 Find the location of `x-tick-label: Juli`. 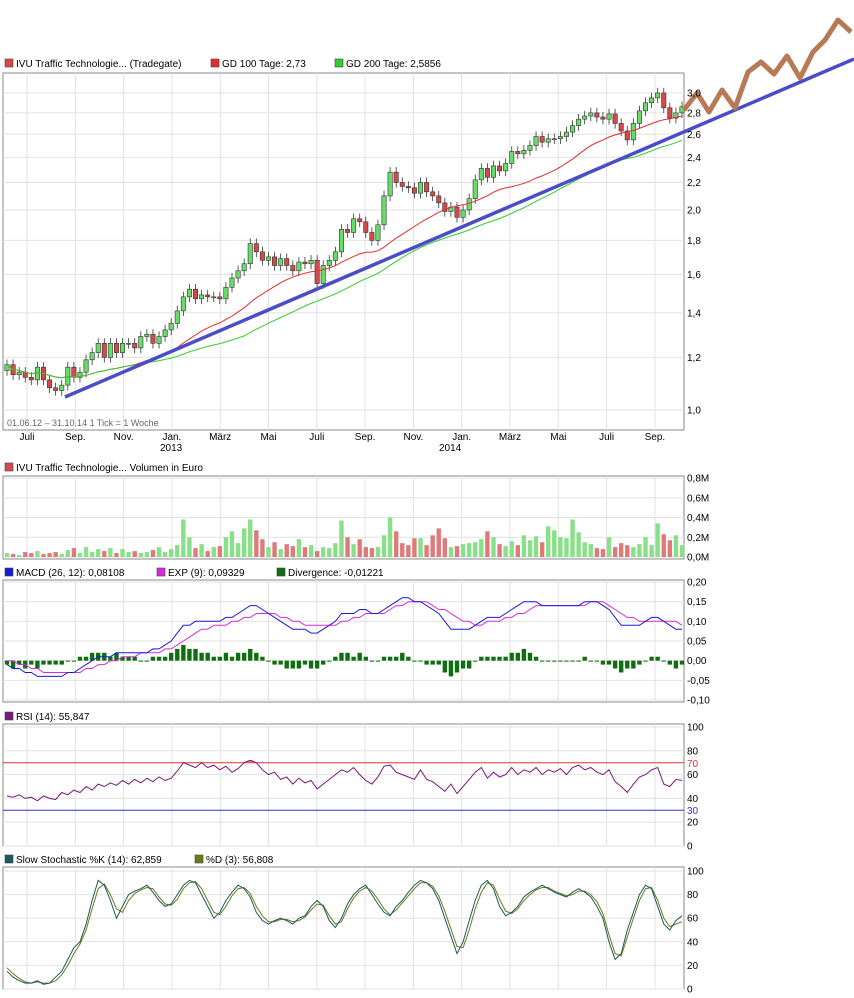

x-tick-label: Juli is located at coordinates (316, 437).